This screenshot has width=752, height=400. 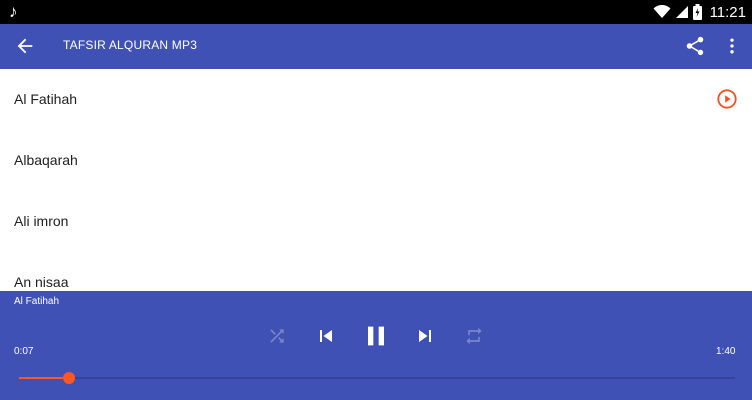 I want to click on share-icon, so click(x=695, y=46).